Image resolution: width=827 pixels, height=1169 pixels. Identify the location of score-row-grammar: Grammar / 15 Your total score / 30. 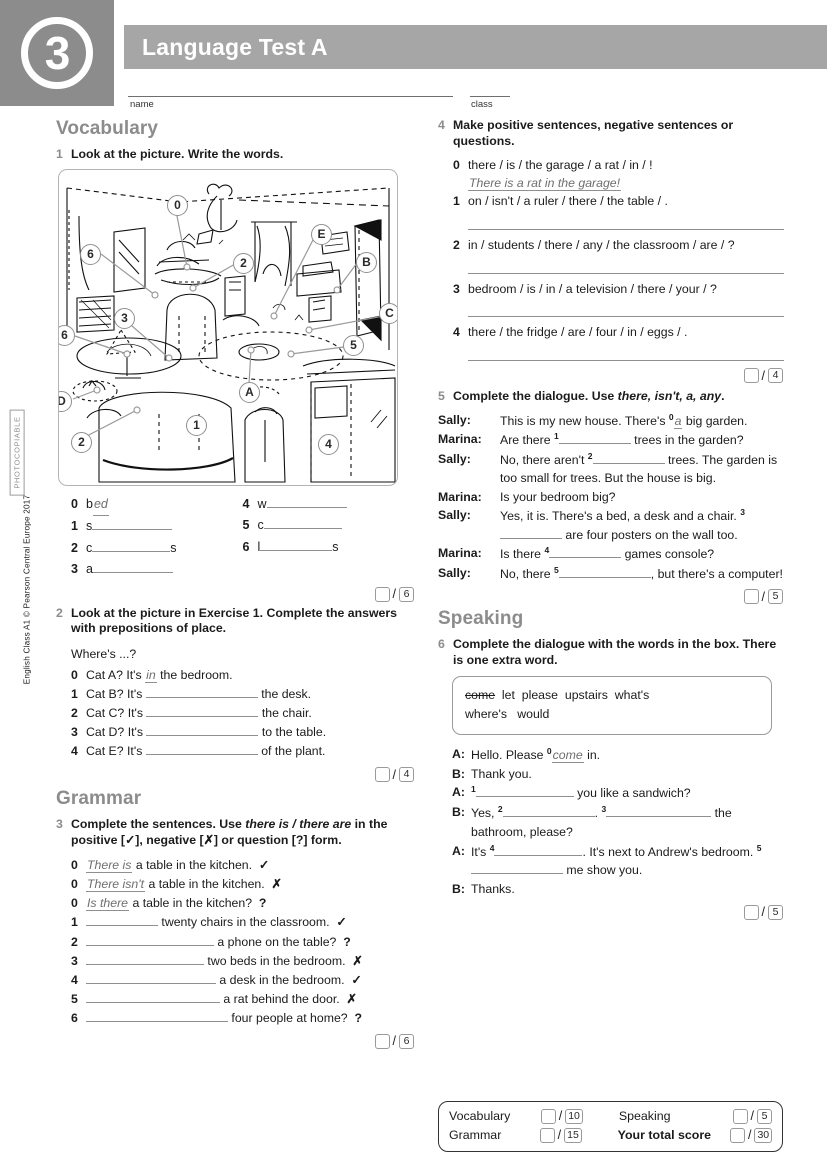
(610, 1135).